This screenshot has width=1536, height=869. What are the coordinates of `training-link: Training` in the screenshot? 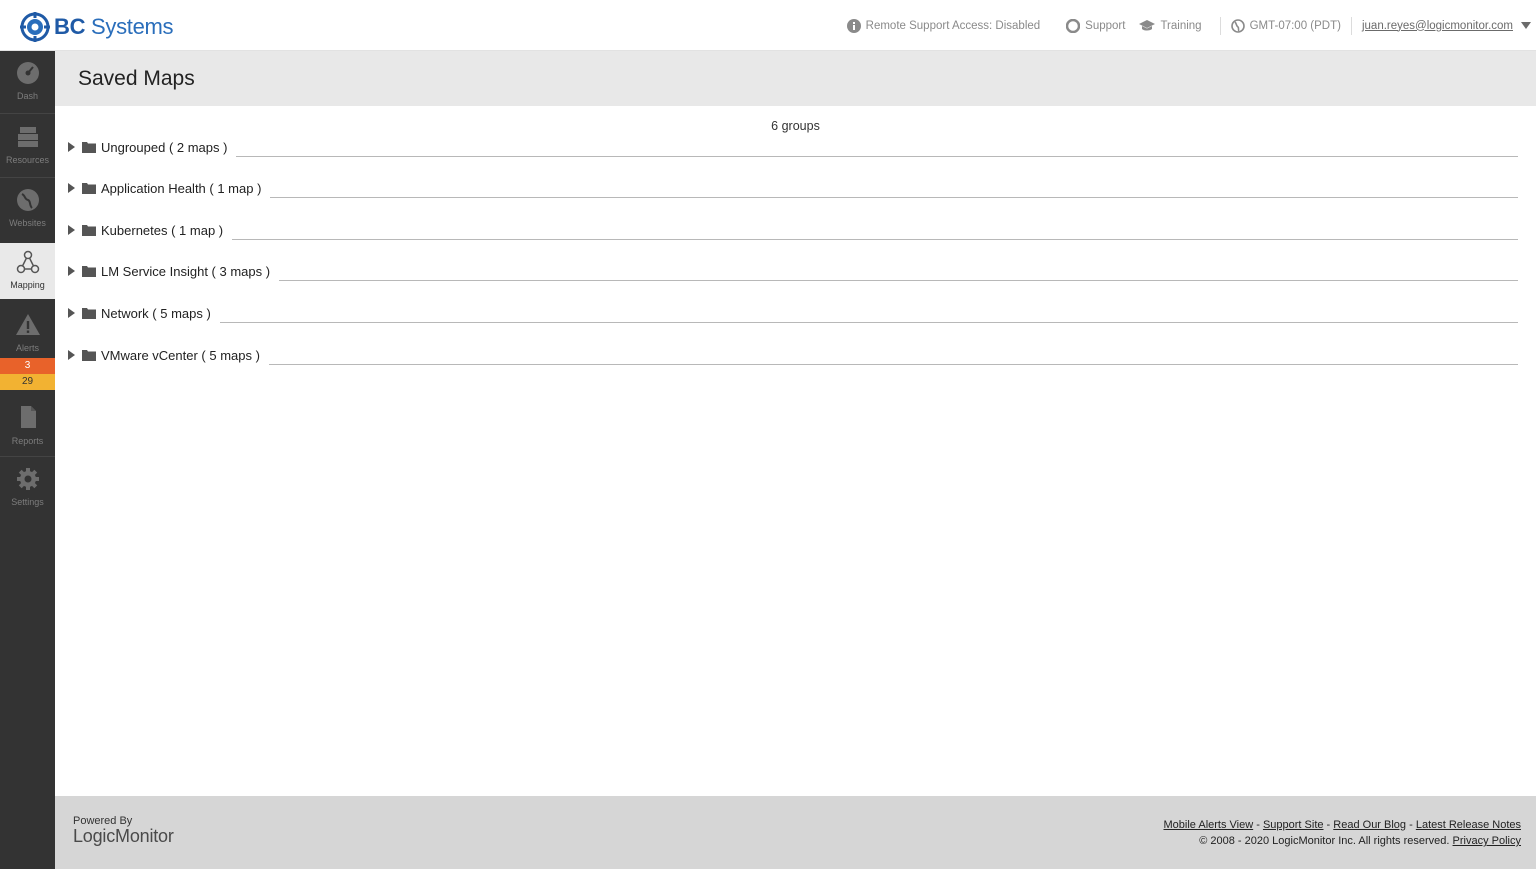 It's located at (1170, 25).